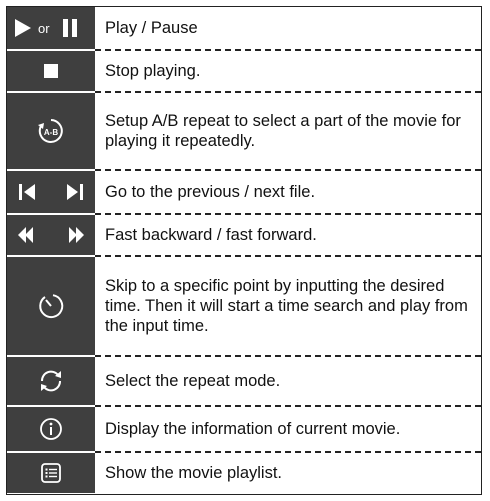 Image resolution: width=490 pixels, height=501 pixels. I want to click on prev-next-icon, so click(51, 192).